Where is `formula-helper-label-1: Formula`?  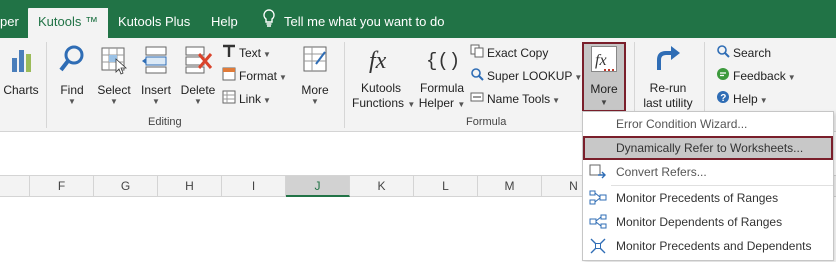
formula-helper-label-1: Formula is located at coordinates (441, 88).